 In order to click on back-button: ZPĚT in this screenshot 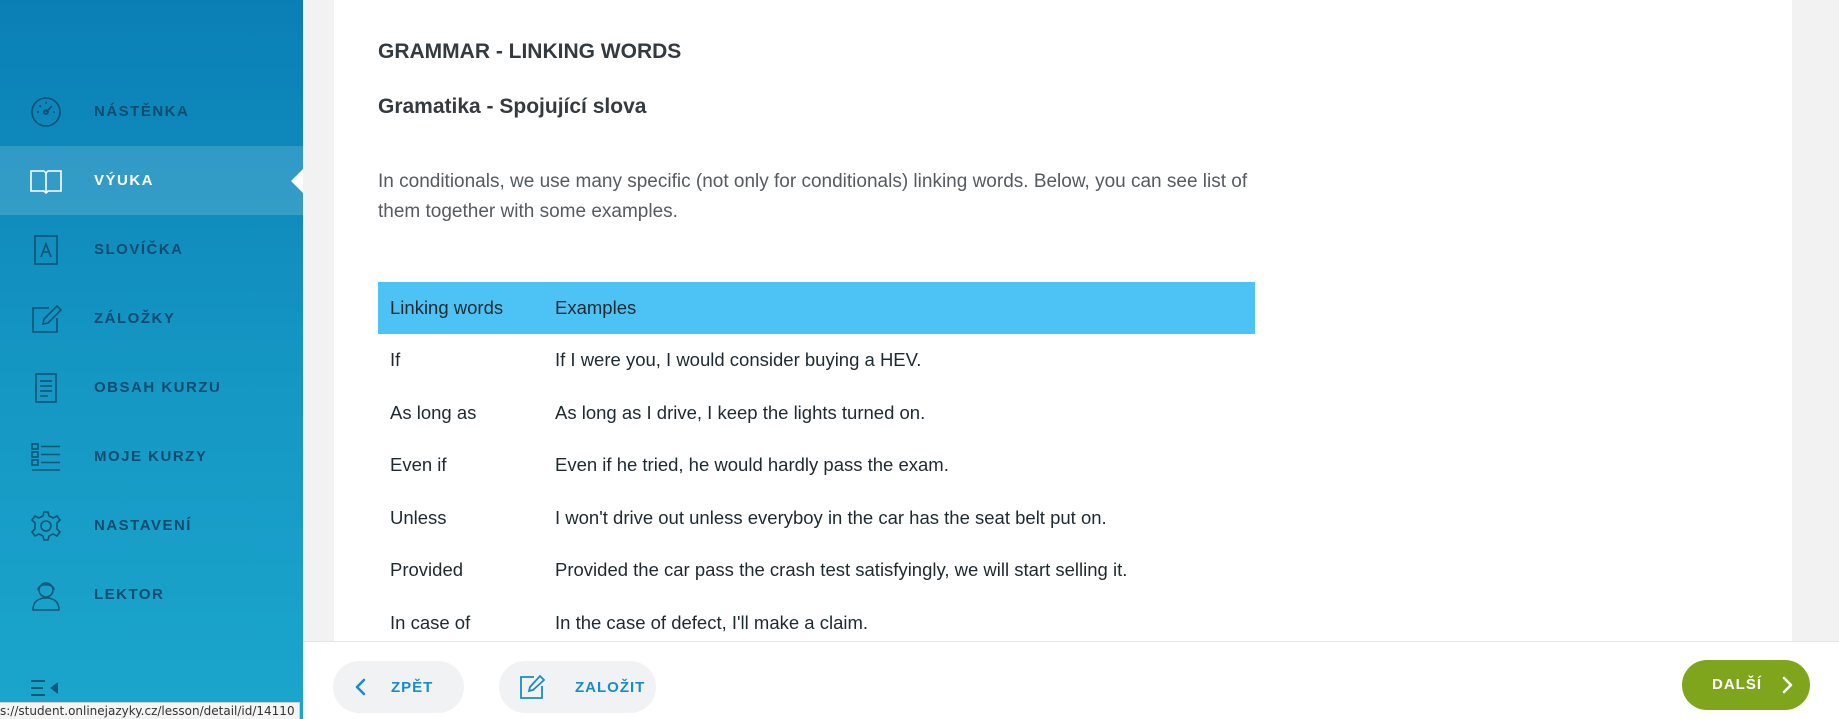, I will do `click(398, 687)`.